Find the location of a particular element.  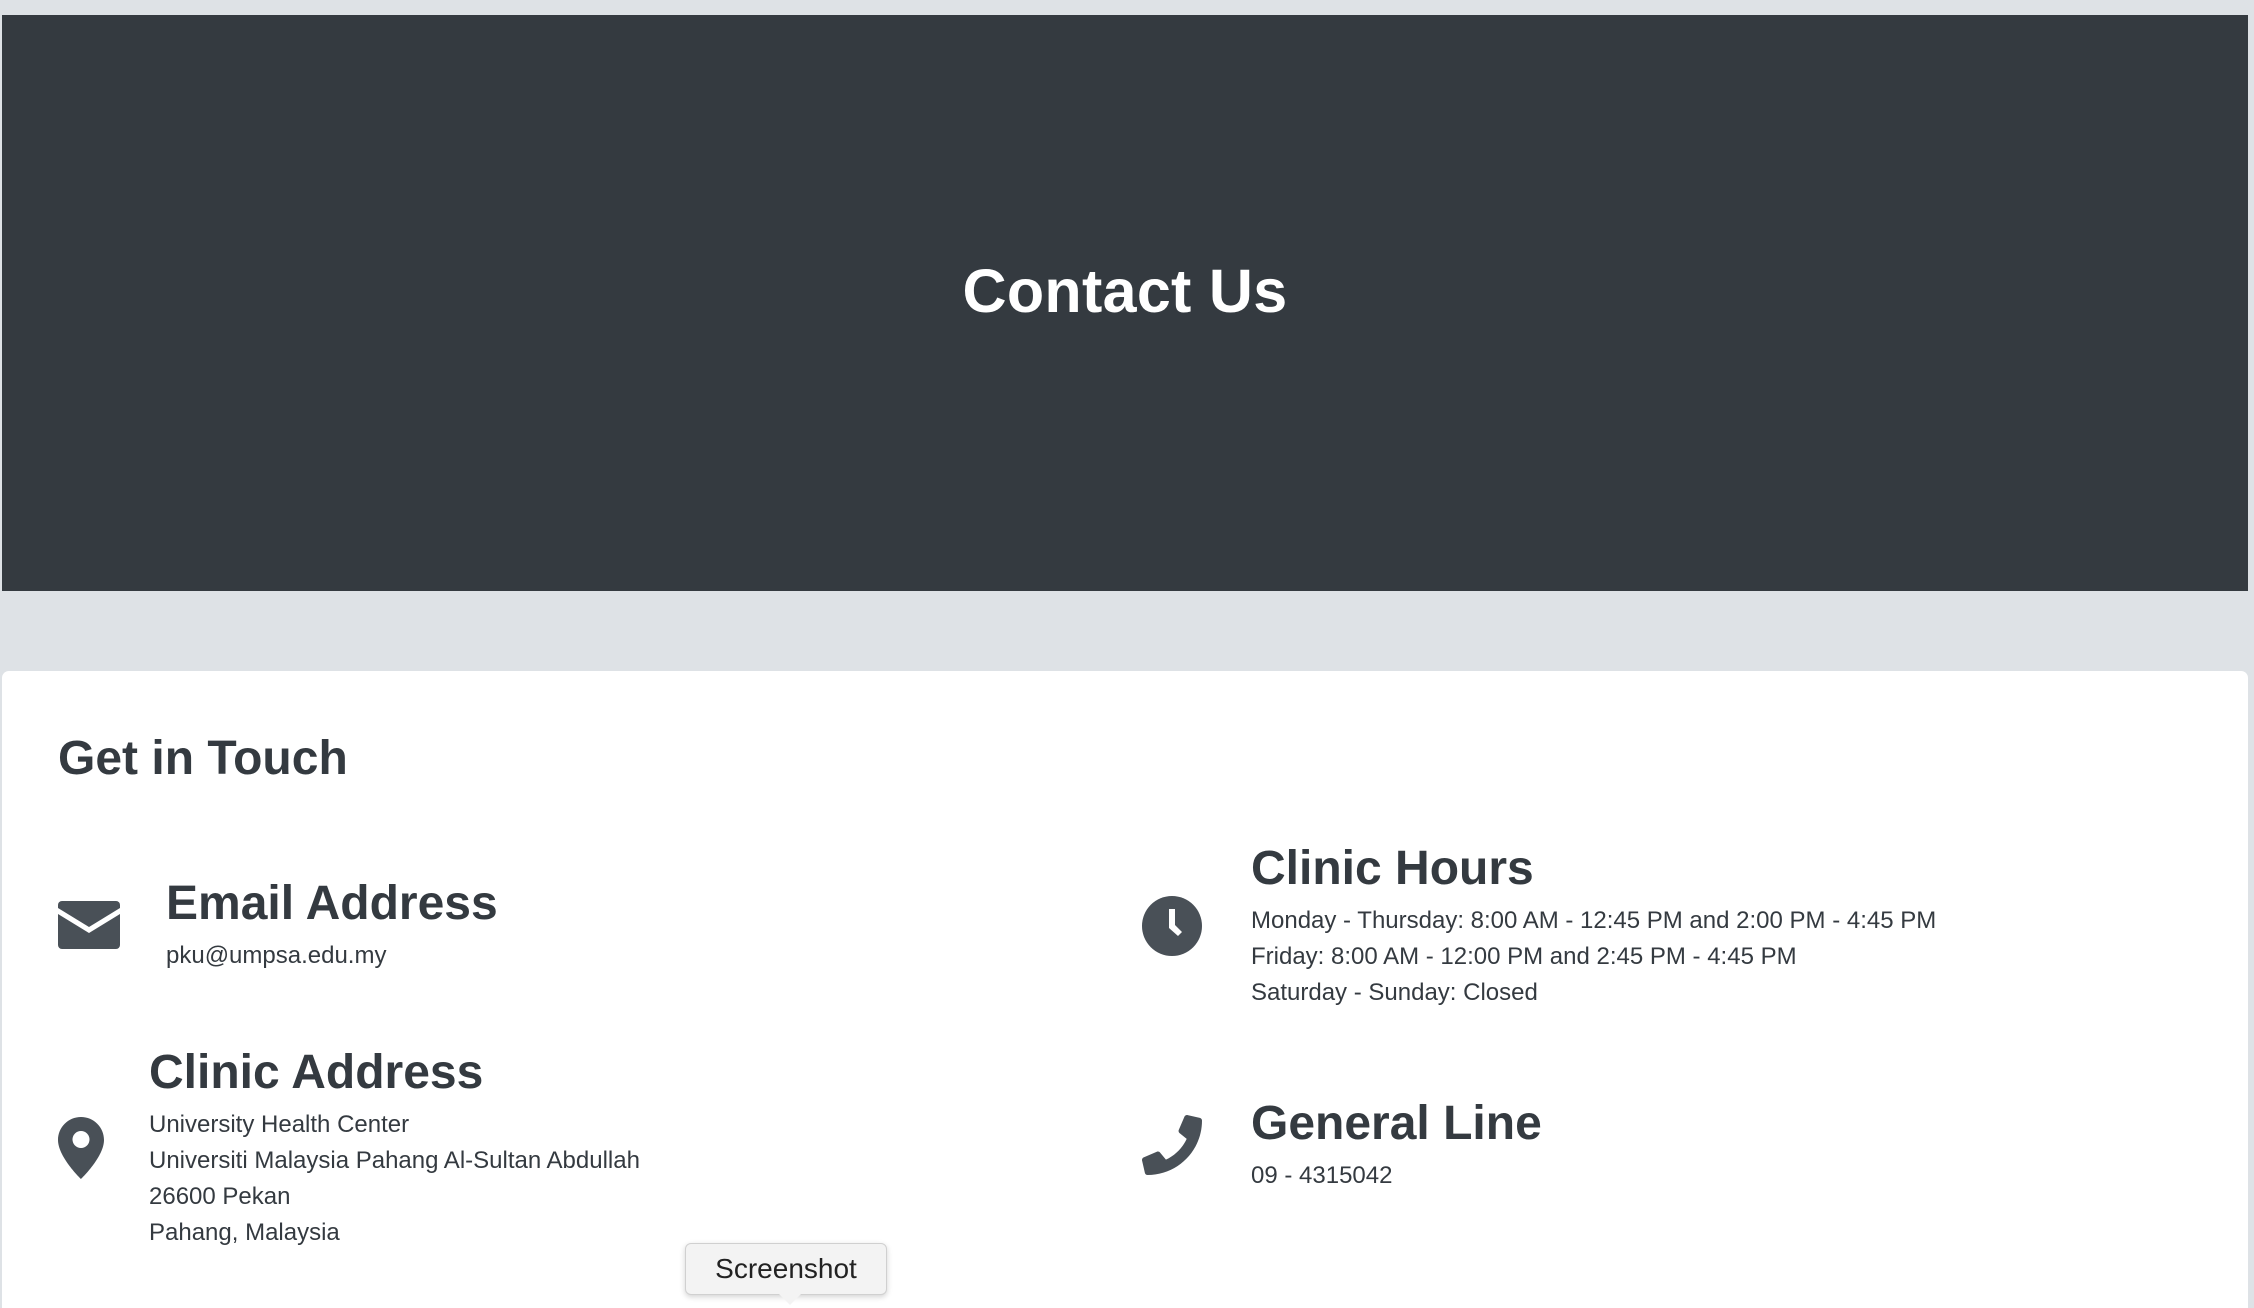

phone-number-link: 09 - 4315042 is located at coordinates (1396, 1176).